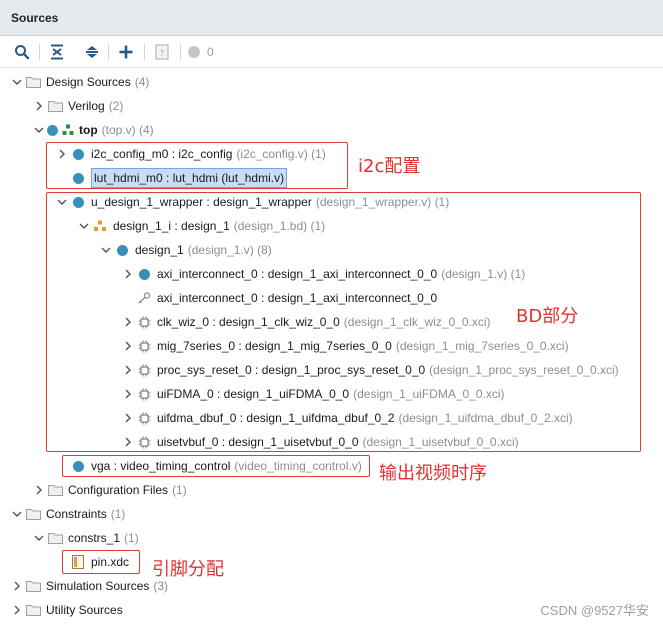 This screenshot has height=629, width=663. What do you see at coordinates (68, 514) in the screenshot?
I see `tree-item-constraints: Constraints (1)` at bounding box center [68, 514].